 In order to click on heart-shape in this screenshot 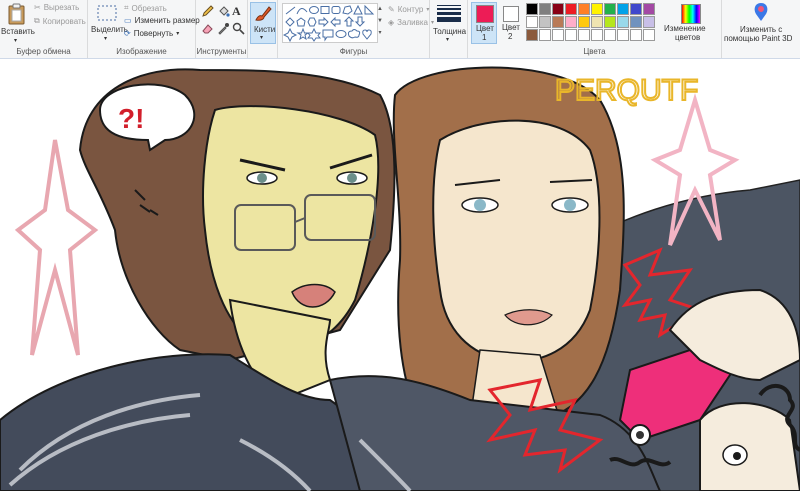, I will do `click(367, 34)`.